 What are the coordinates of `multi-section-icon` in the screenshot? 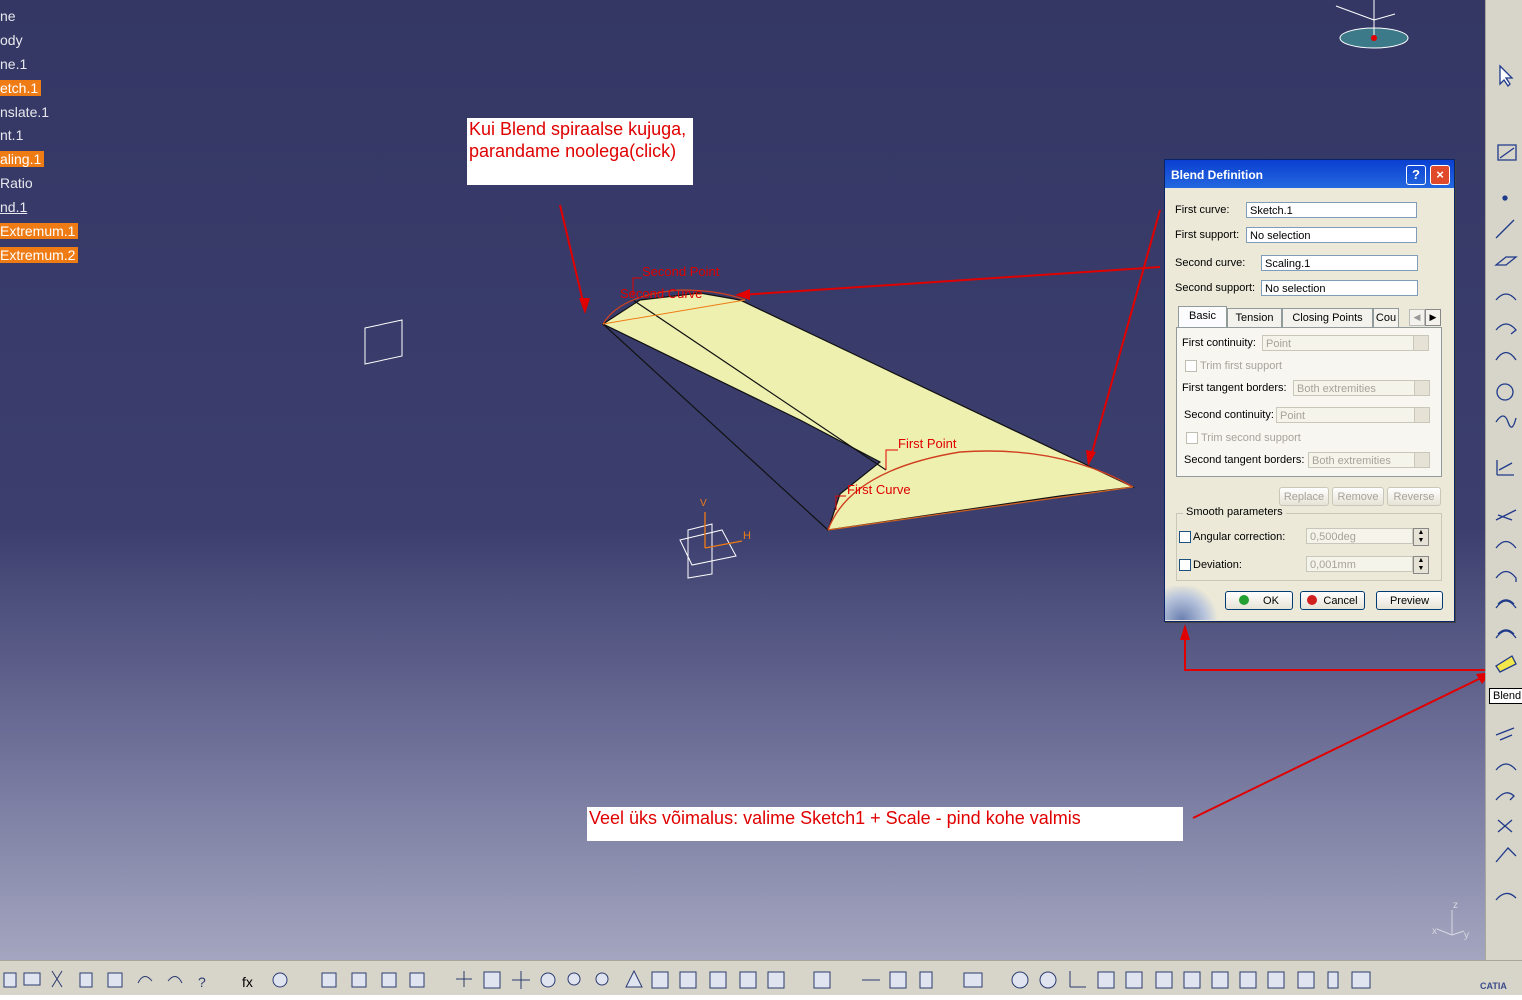 It's located at (1506, 544).